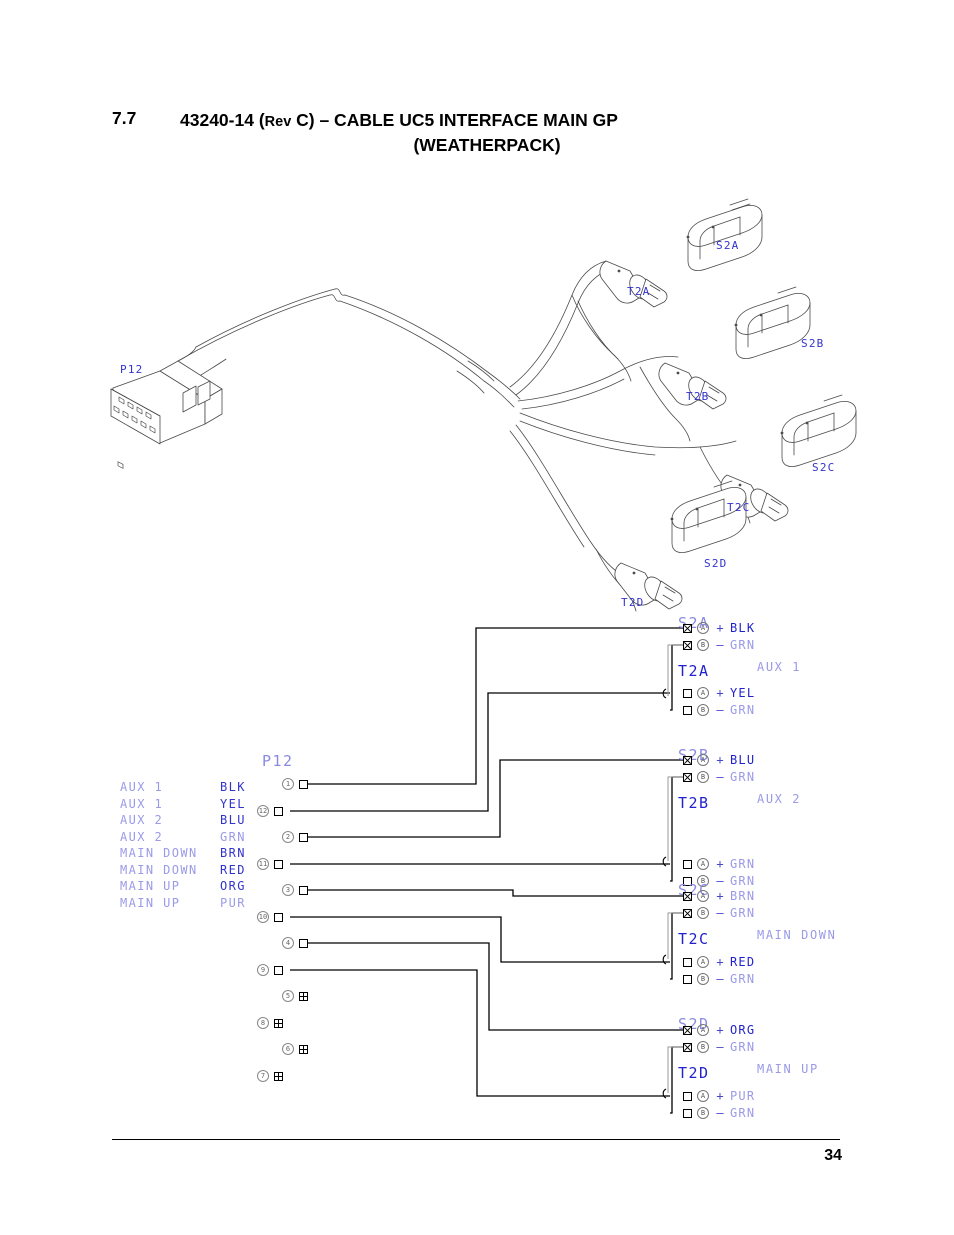 The width and height of the screenshot is (954, 1235). What do you see at coordinates (295, 1049) in the screenshot?
I see `p12-pin-6: 6` at bounding box center [295, 1049].